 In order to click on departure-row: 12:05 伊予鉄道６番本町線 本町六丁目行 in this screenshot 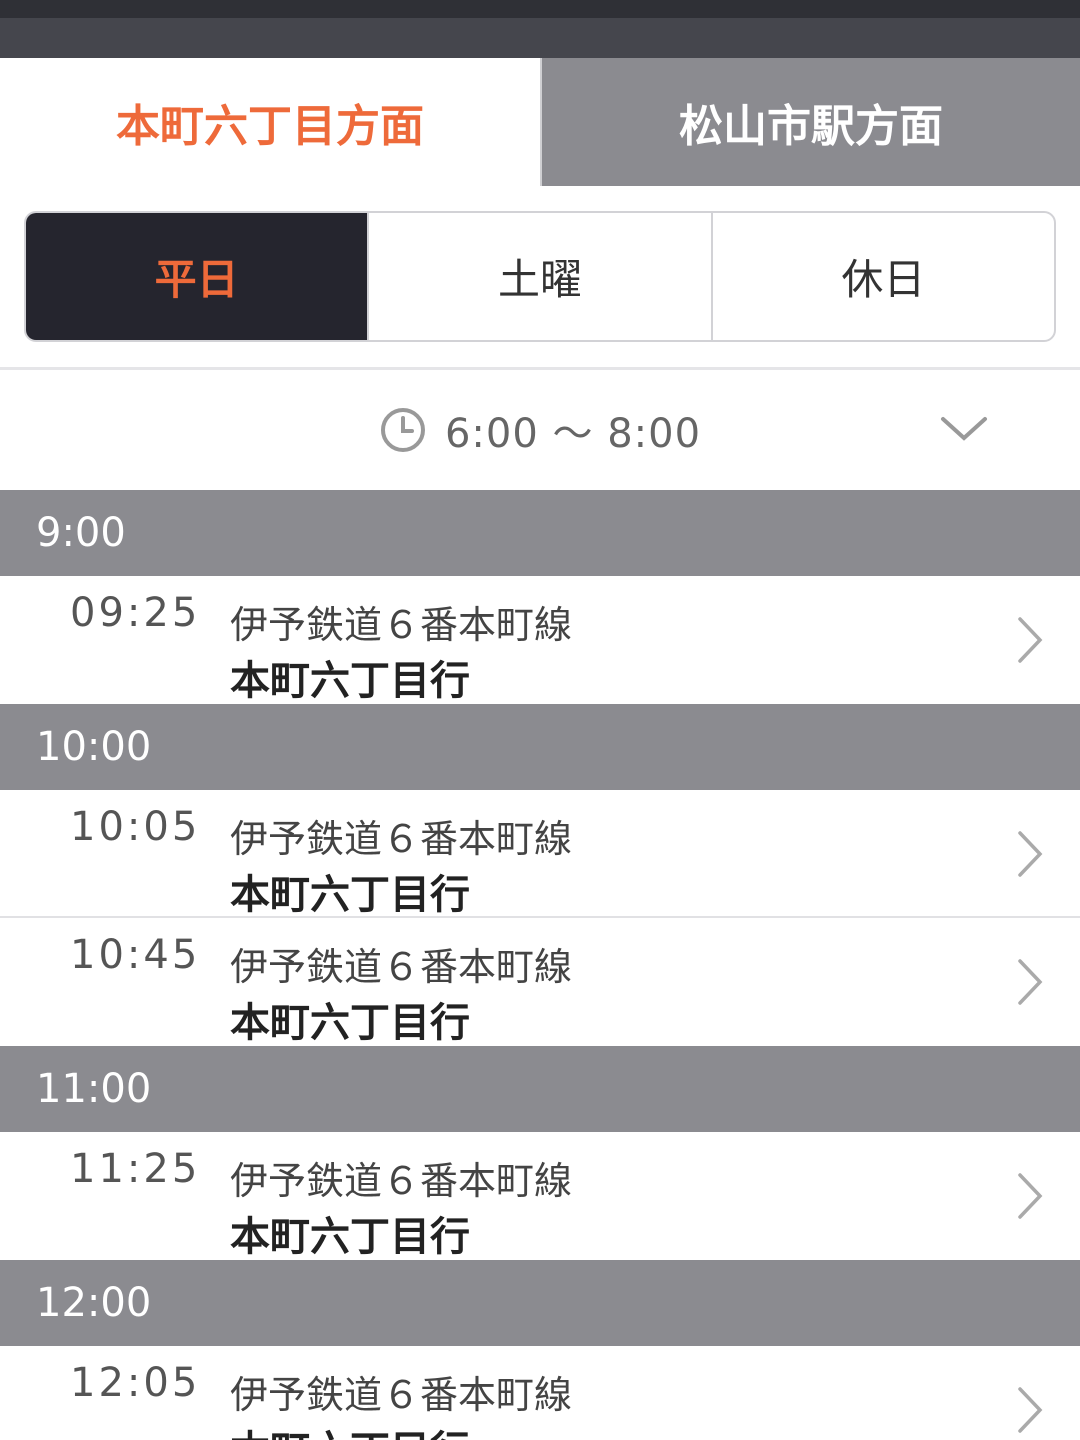, I will do `click(540, 1393)`.